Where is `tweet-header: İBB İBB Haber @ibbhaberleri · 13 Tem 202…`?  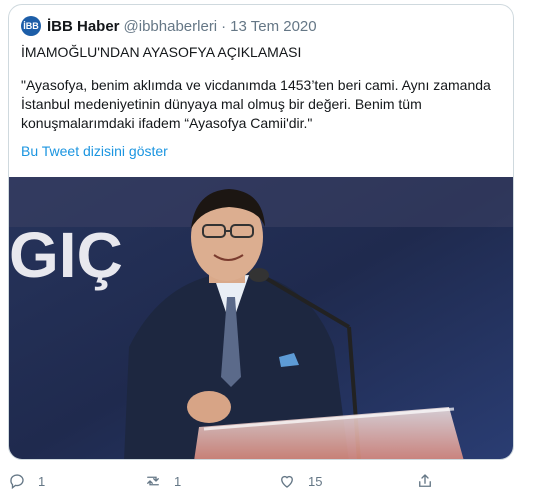
tweet-header: İBB İBB Haber @ibbhaberleri · 13 Tem 202… is located at coordinates (169, 26).